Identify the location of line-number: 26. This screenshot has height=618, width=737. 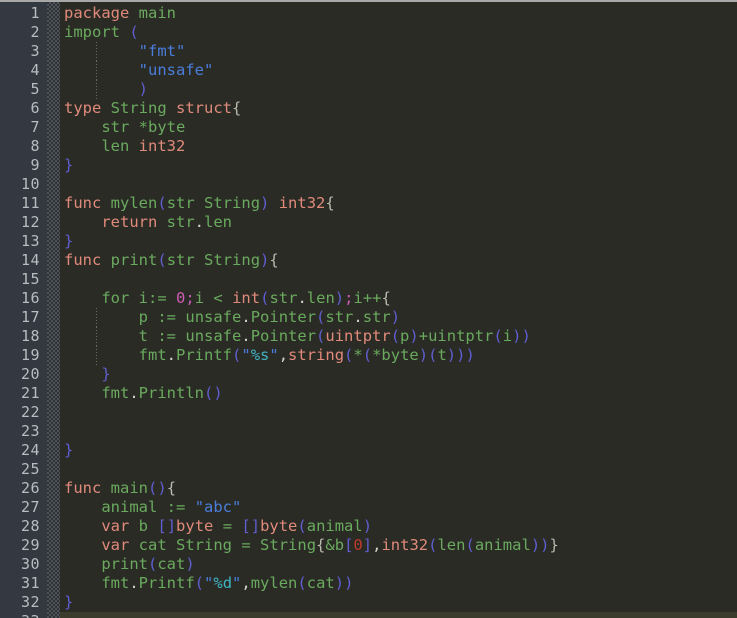
(30, 488).